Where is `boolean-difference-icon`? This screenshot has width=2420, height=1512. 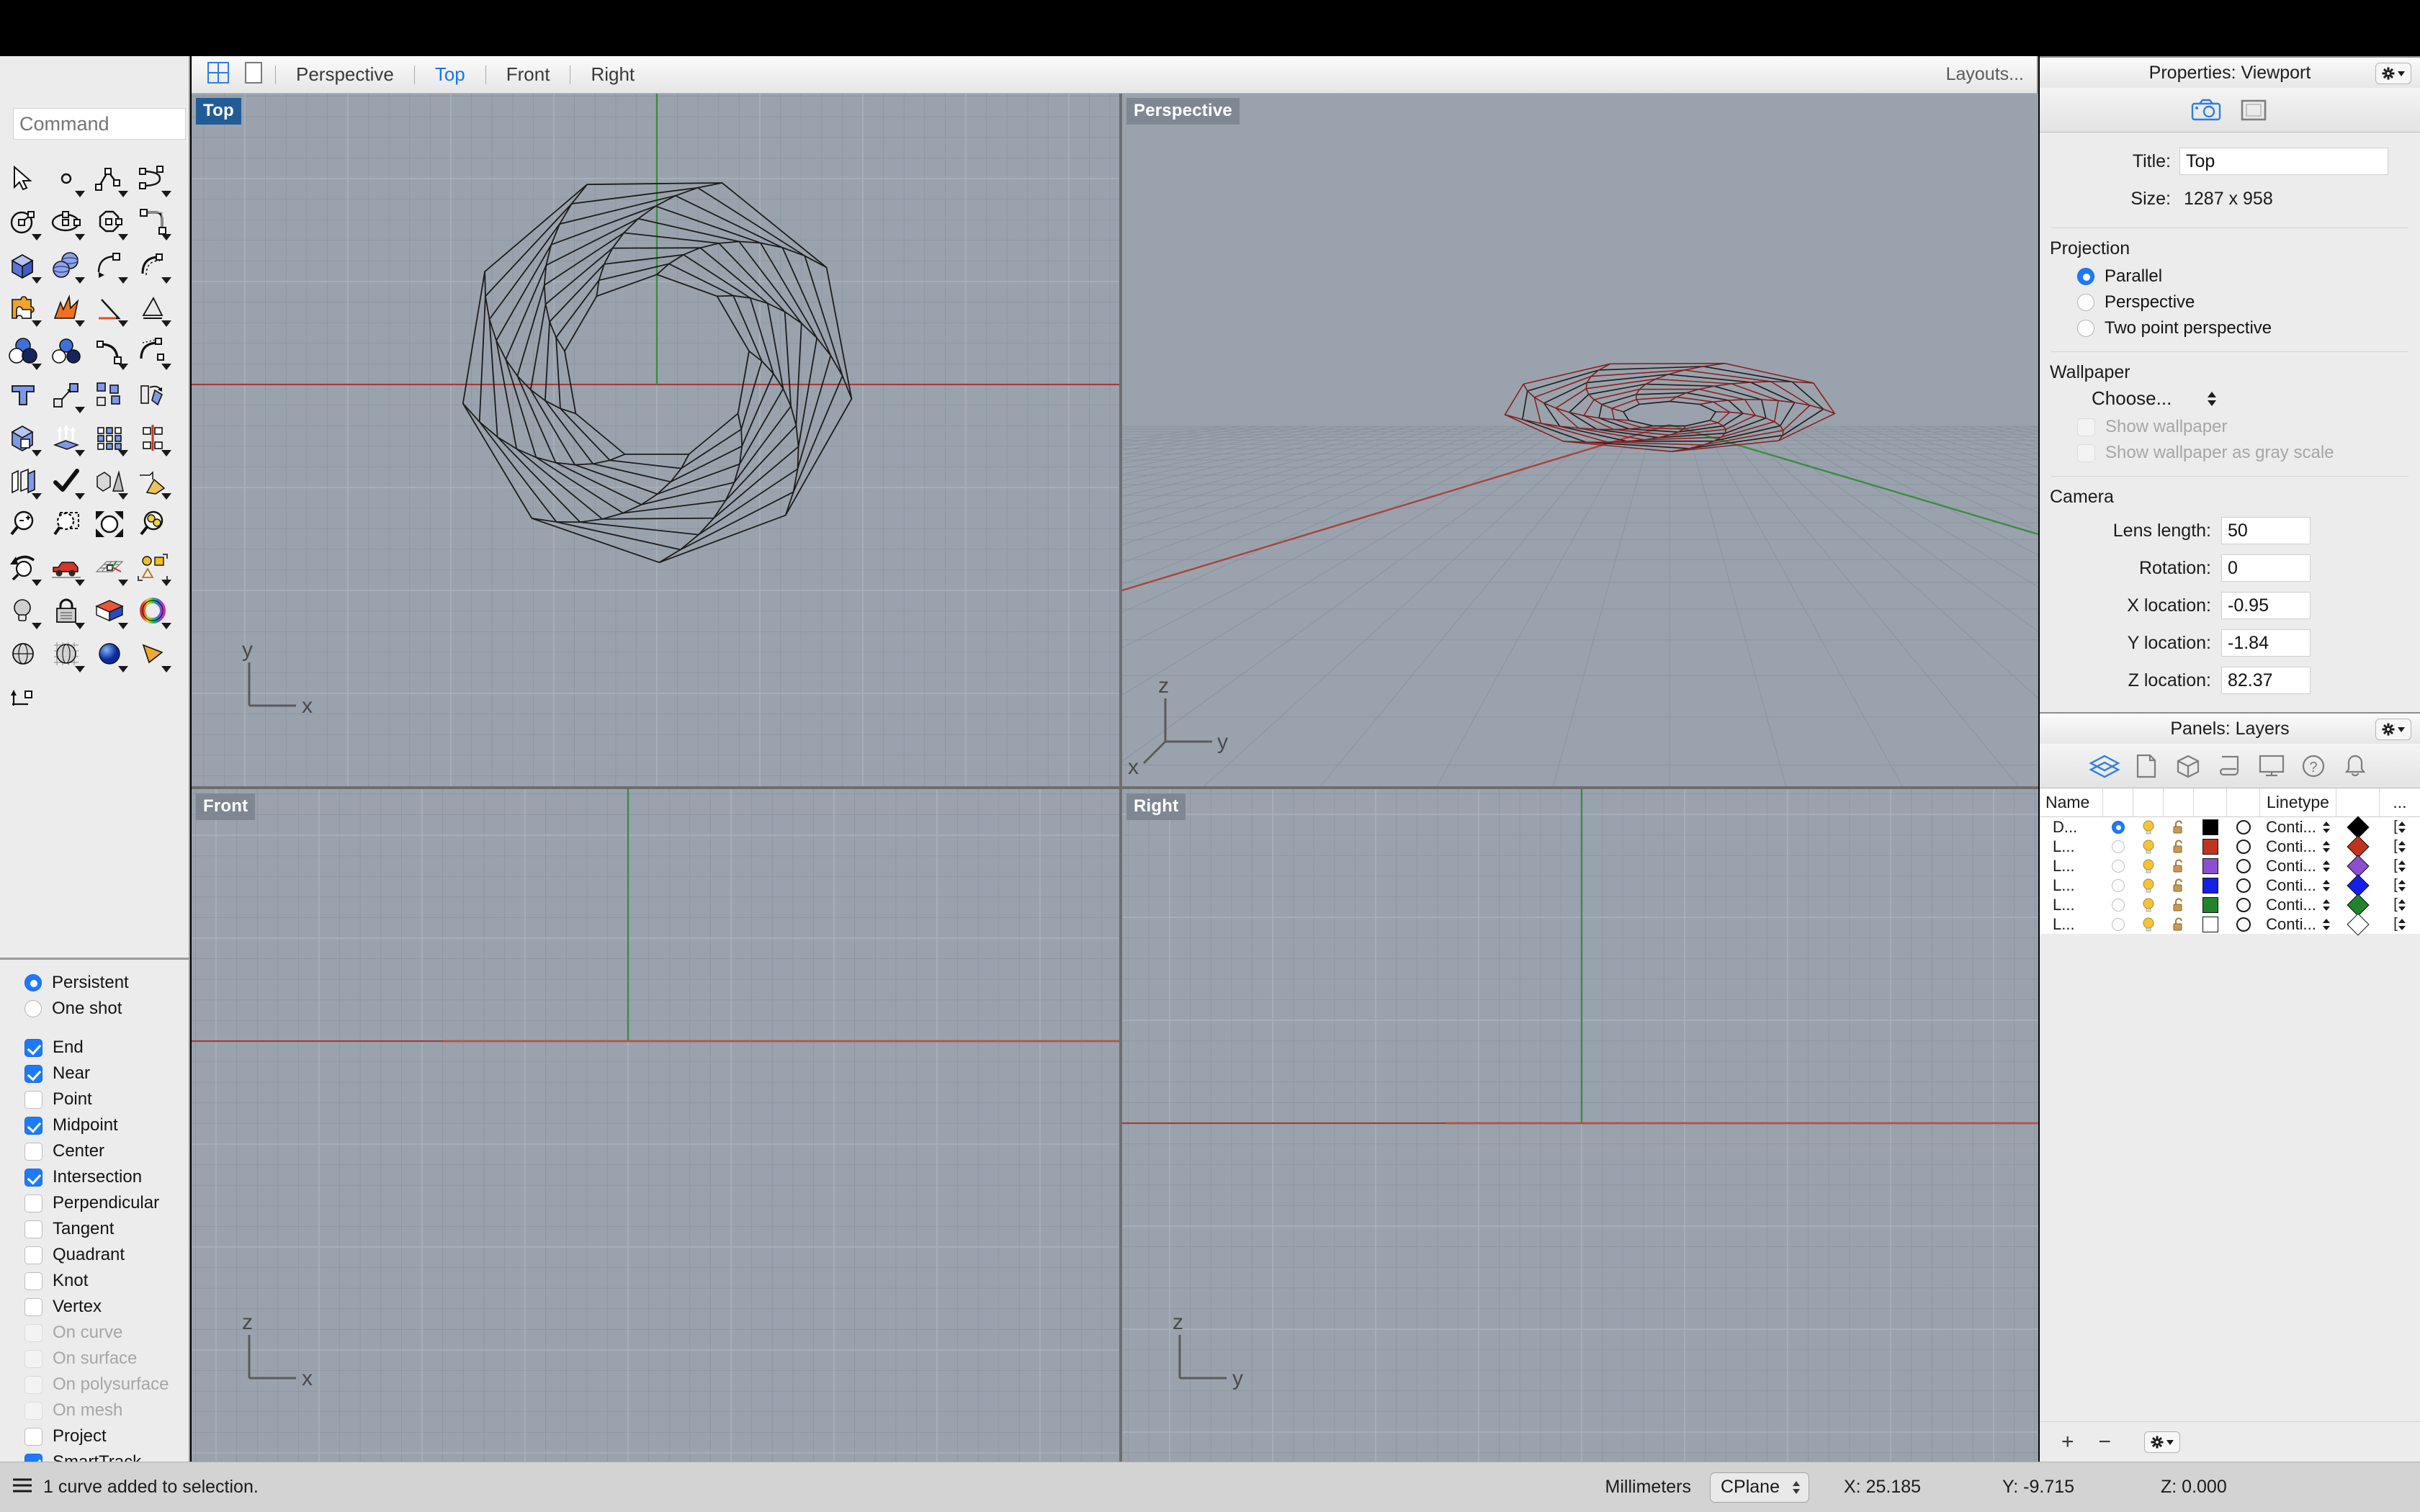 boolean-difference-icon is located at coordinates (66, 351).